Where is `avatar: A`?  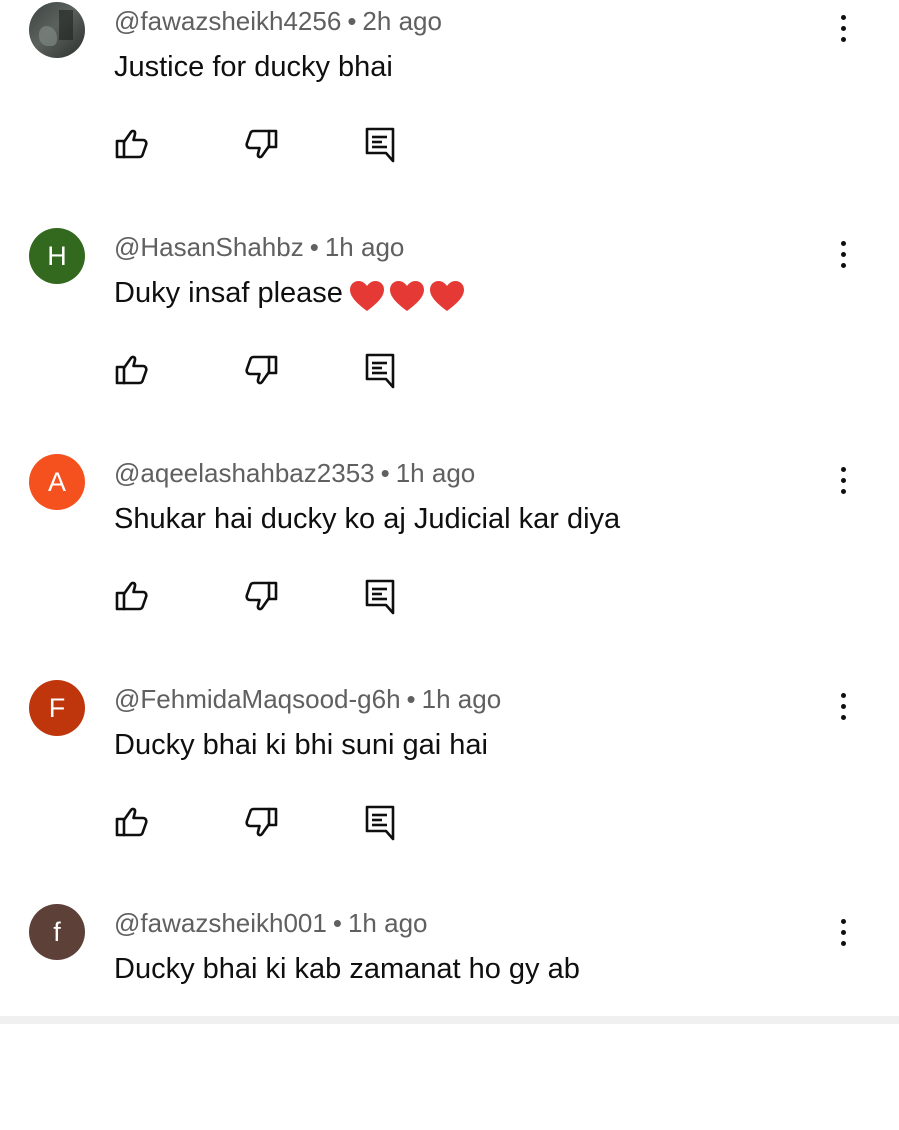
avatar: A is located at coordinates (57, 482).